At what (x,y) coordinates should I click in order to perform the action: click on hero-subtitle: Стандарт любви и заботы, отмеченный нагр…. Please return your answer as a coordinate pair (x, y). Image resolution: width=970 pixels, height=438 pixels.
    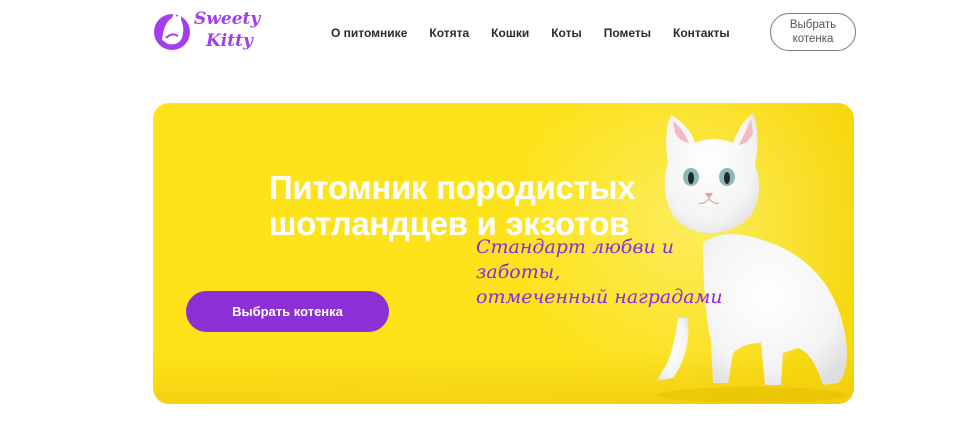
    Looking at the image, I should click on (616, 272).